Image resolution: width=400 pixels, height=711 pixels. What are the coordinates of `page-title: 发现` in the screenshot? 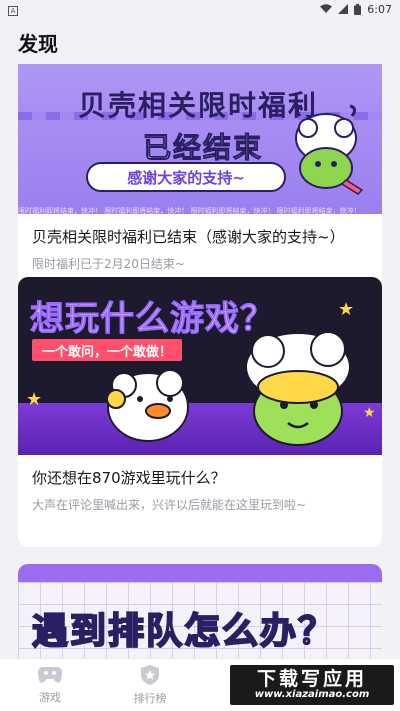 It's located at (38, 43).